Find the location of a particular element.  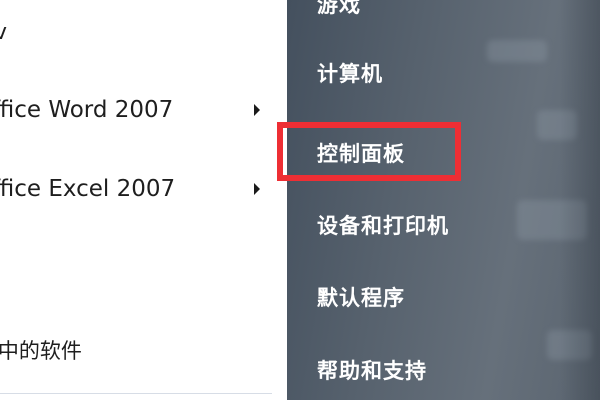

program-item-label: ffice Excel 2007 is located at coordinates (88, 189).